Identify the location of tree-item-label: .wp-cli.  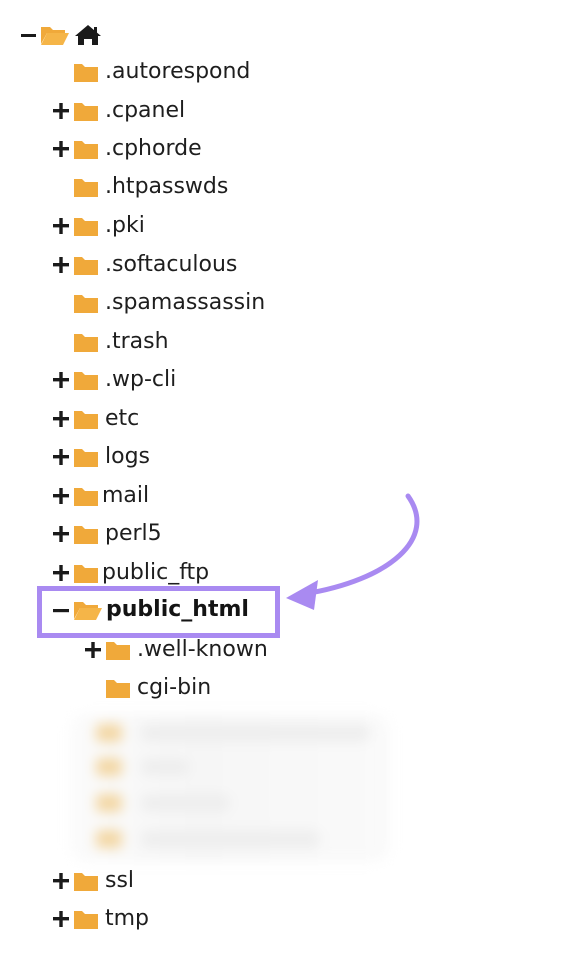
(140, 380).